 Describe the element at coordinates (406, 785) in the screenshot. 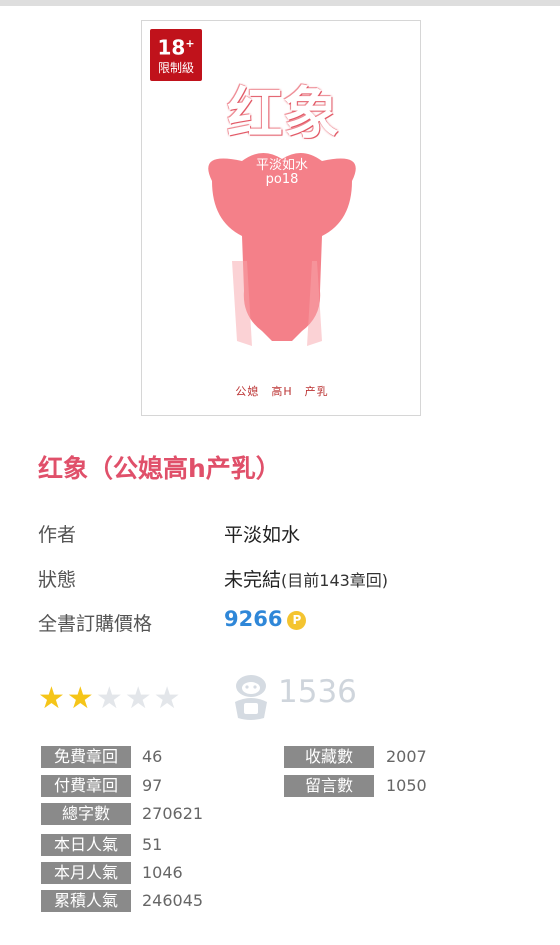

I see `comments-value: 1050` at that location.